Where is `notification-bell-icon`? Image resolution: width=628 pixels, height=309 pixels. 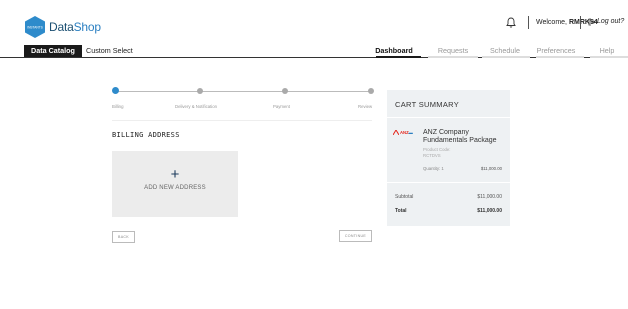 notification-bell-icon is located at coordinates (511, 22).